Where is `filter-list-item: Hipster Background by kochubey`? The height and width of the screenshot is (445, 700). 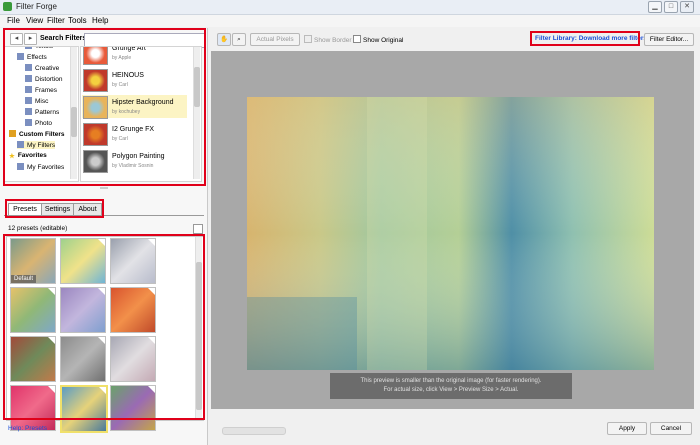
filter-list-item: Hipster Background by kochubey is located at coordinates (134, 107).